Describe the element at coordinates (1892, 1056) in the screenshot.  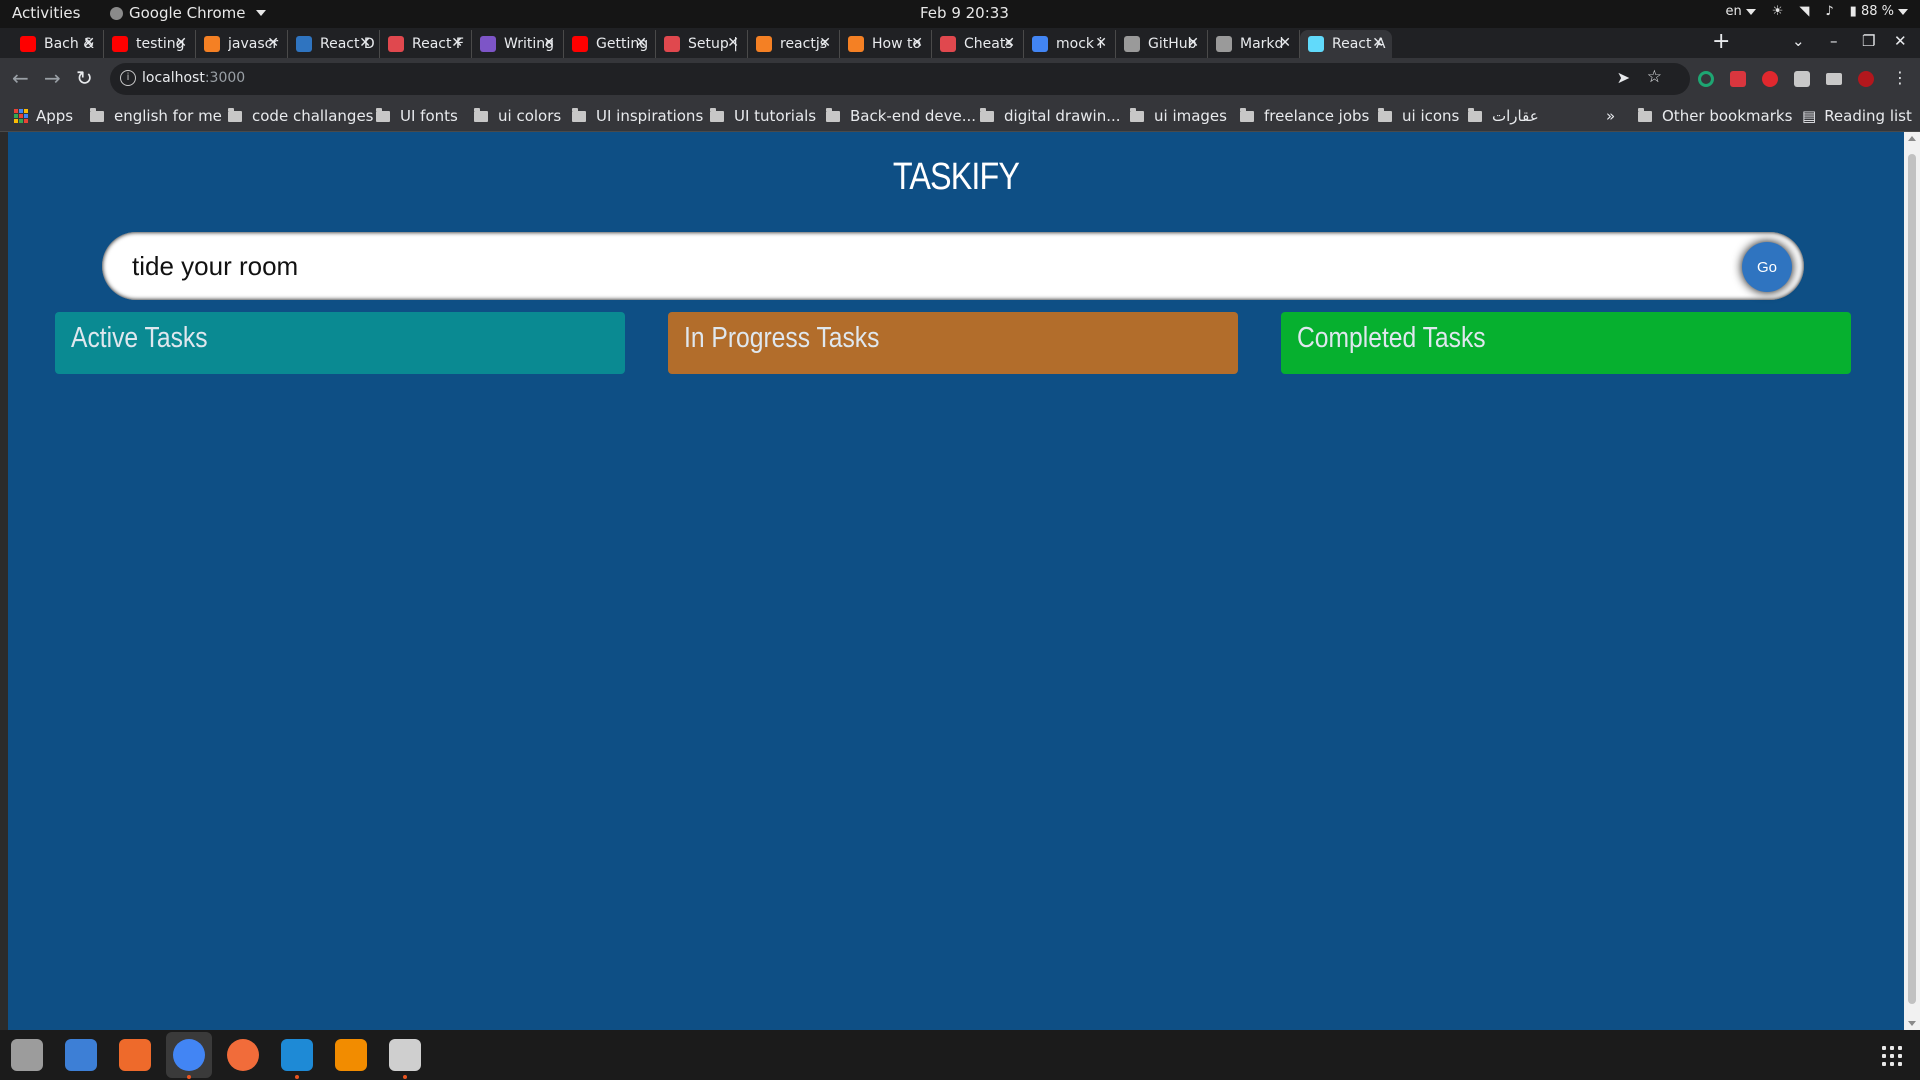
I see `show-applications-icon` at that location.